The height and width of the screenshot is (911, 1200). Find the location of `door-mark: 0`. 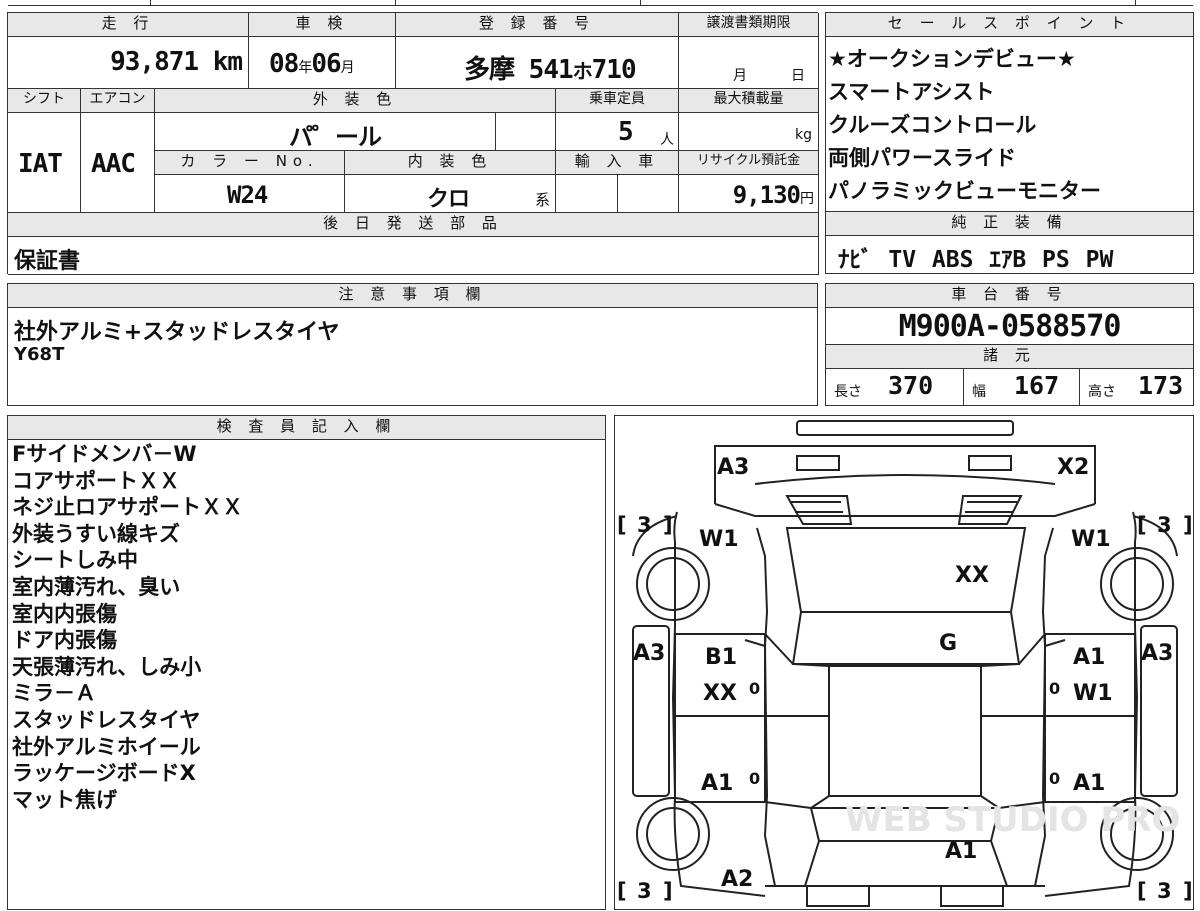

door-mark: 0 is located at coordinates (1054, 688).